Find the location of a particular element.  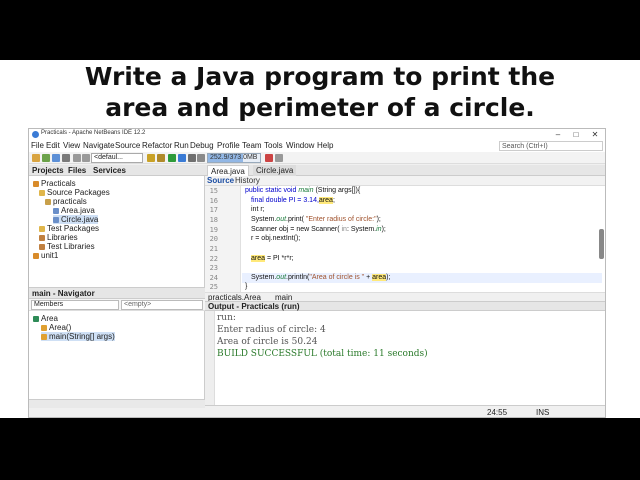

line-number: 20 is located at coordinates (213, 239).